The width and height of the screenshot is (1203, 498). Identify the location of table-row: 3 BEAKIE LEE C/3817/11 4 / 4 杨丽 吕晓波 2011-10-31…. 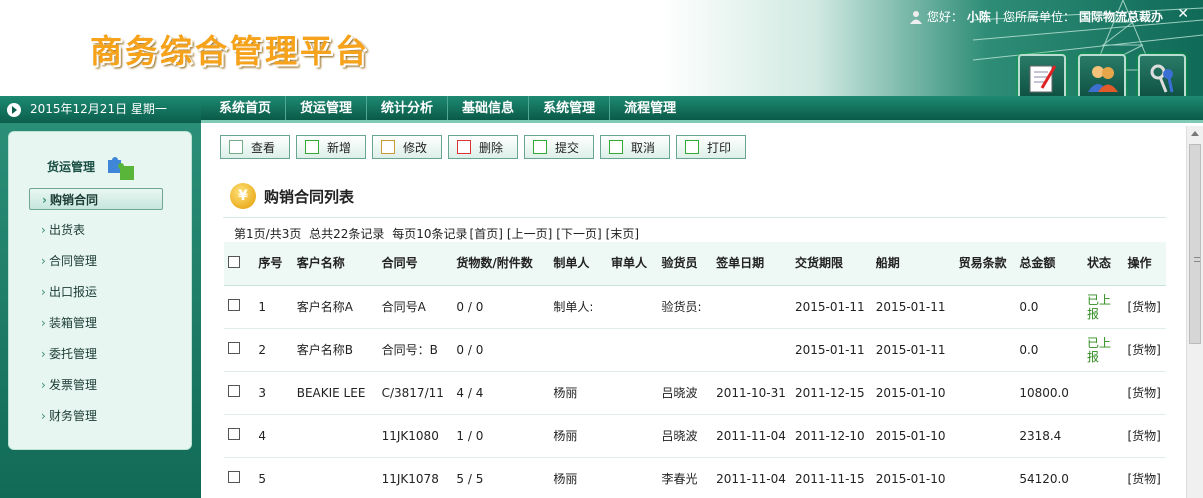
(695, 393).